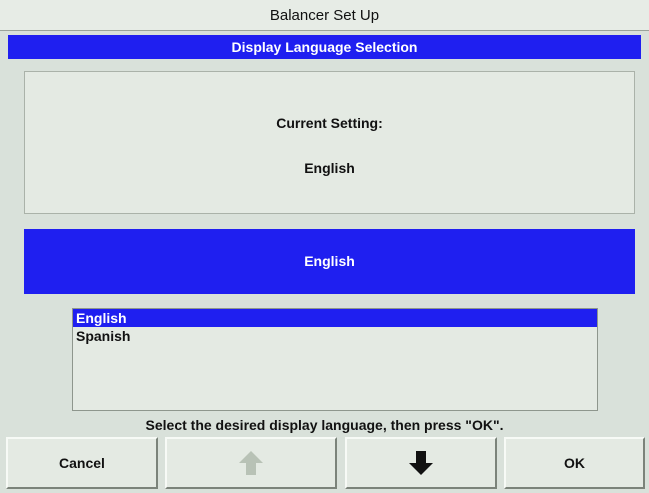 The height and width of the screenshot is (493, 649). I want to click on scroll-down-button, so click(421, 463).